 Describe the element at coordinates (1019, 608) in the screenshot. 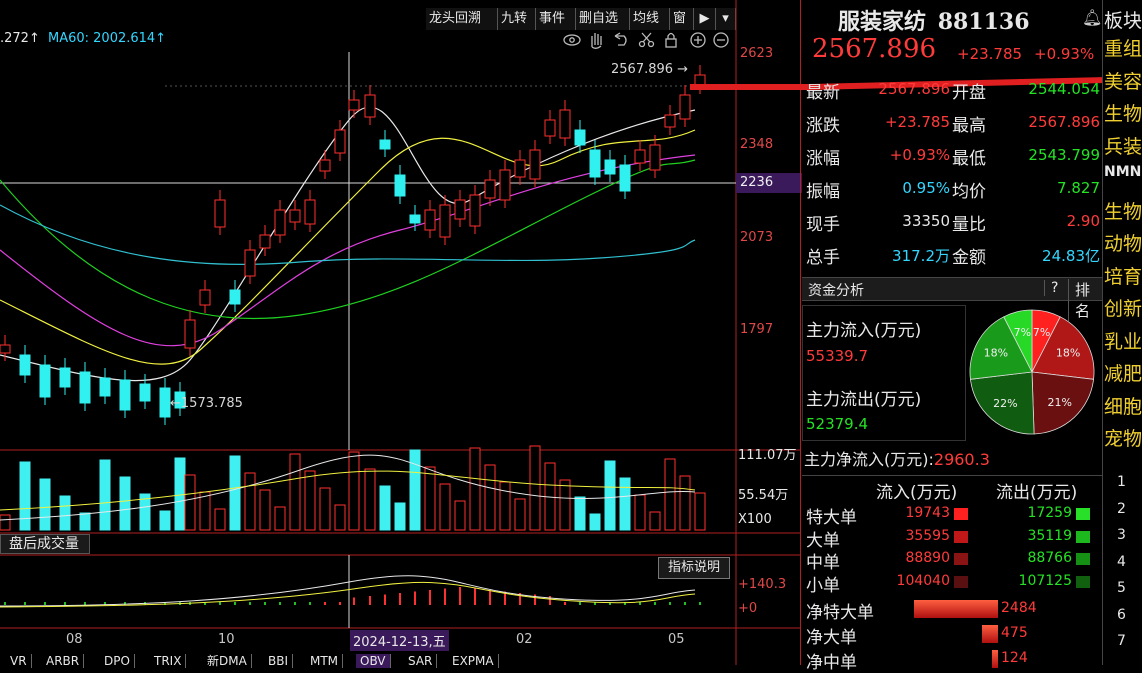

I see `net-value: 2484` at that location.